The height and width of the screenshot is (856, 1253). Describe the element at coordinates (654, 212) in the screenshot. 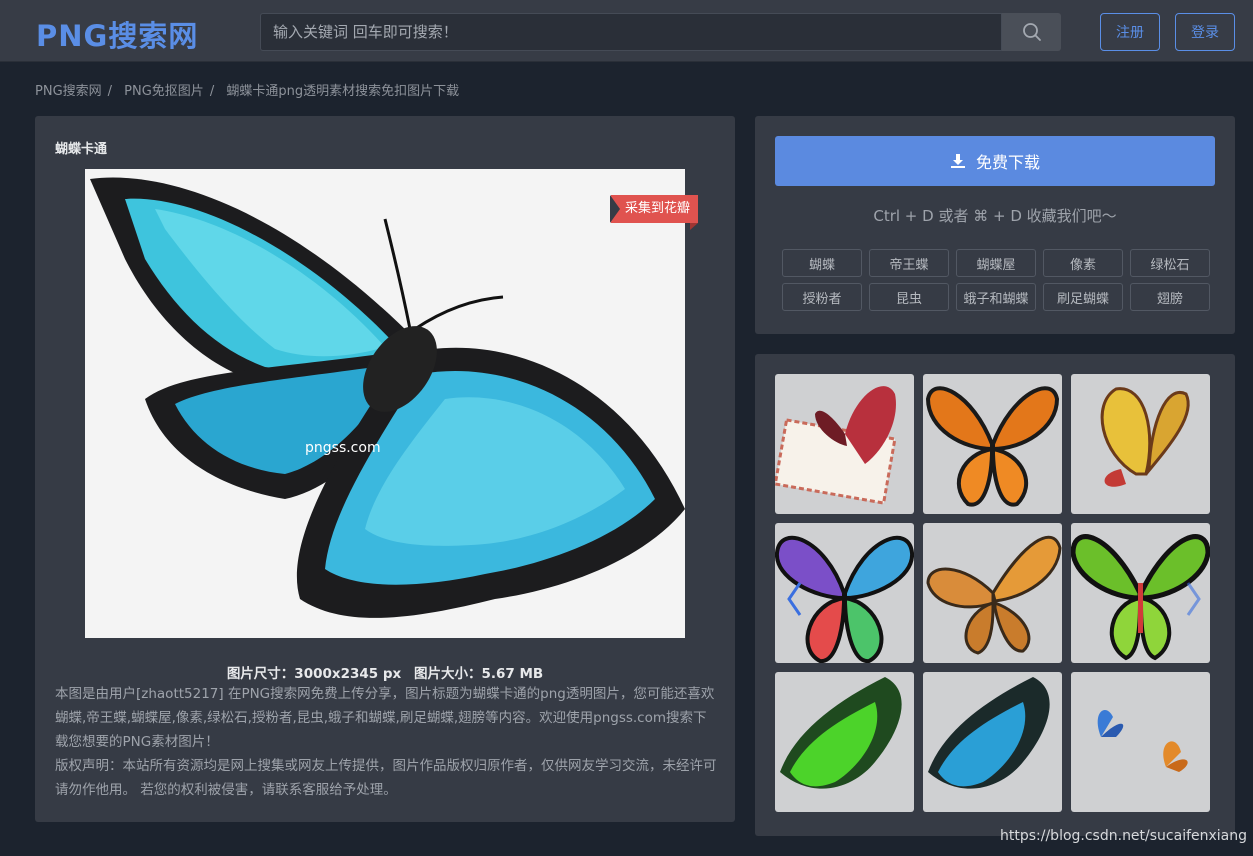

I see `collect-to-huaban-button: 采集到花瓣` at that location.